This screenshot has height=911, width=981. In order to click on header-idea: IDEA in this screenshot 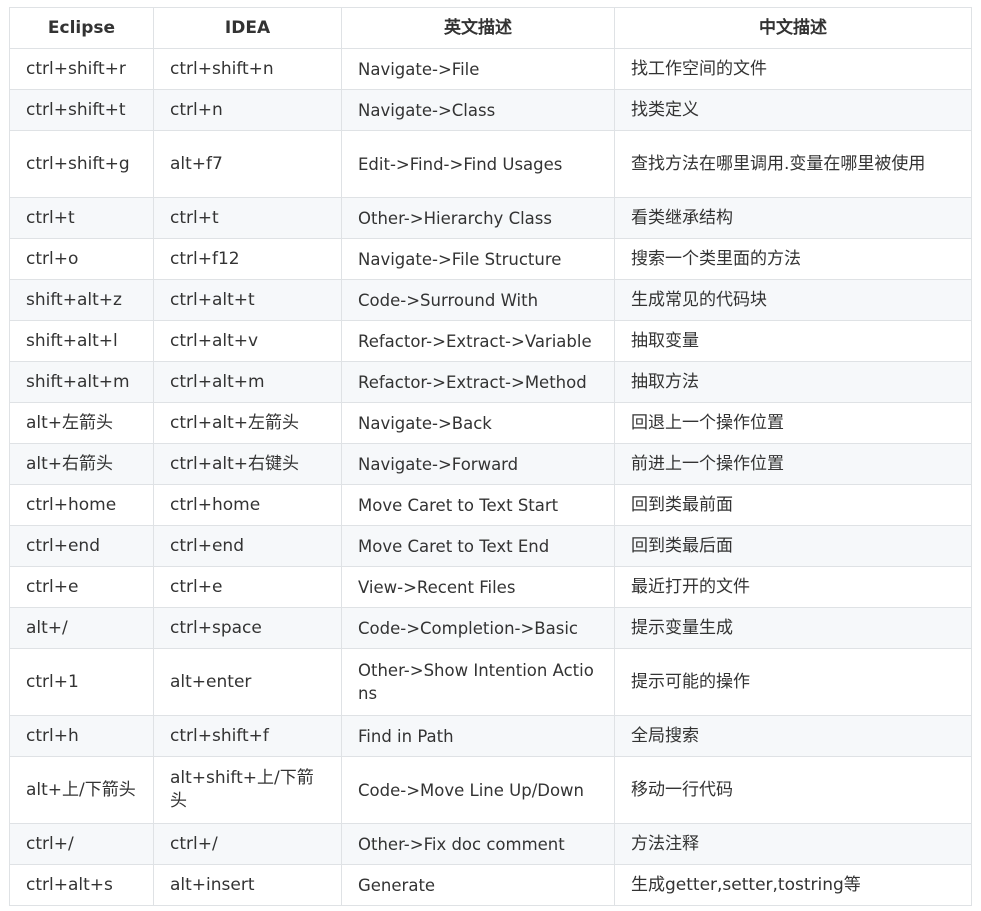, I will do `click(247, 28)`.